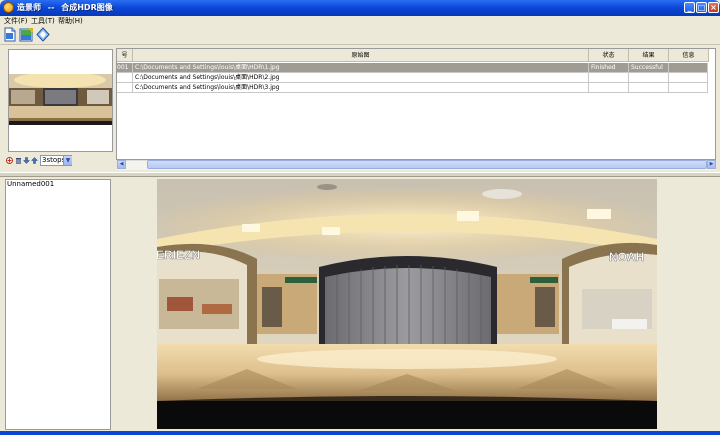 Image resolution: width=720 pixels, height=435 pixels. What do you see at coordinates (26, 34) in the screenshot?
I see `edit-image-icon` at bounding box center [26, 34].